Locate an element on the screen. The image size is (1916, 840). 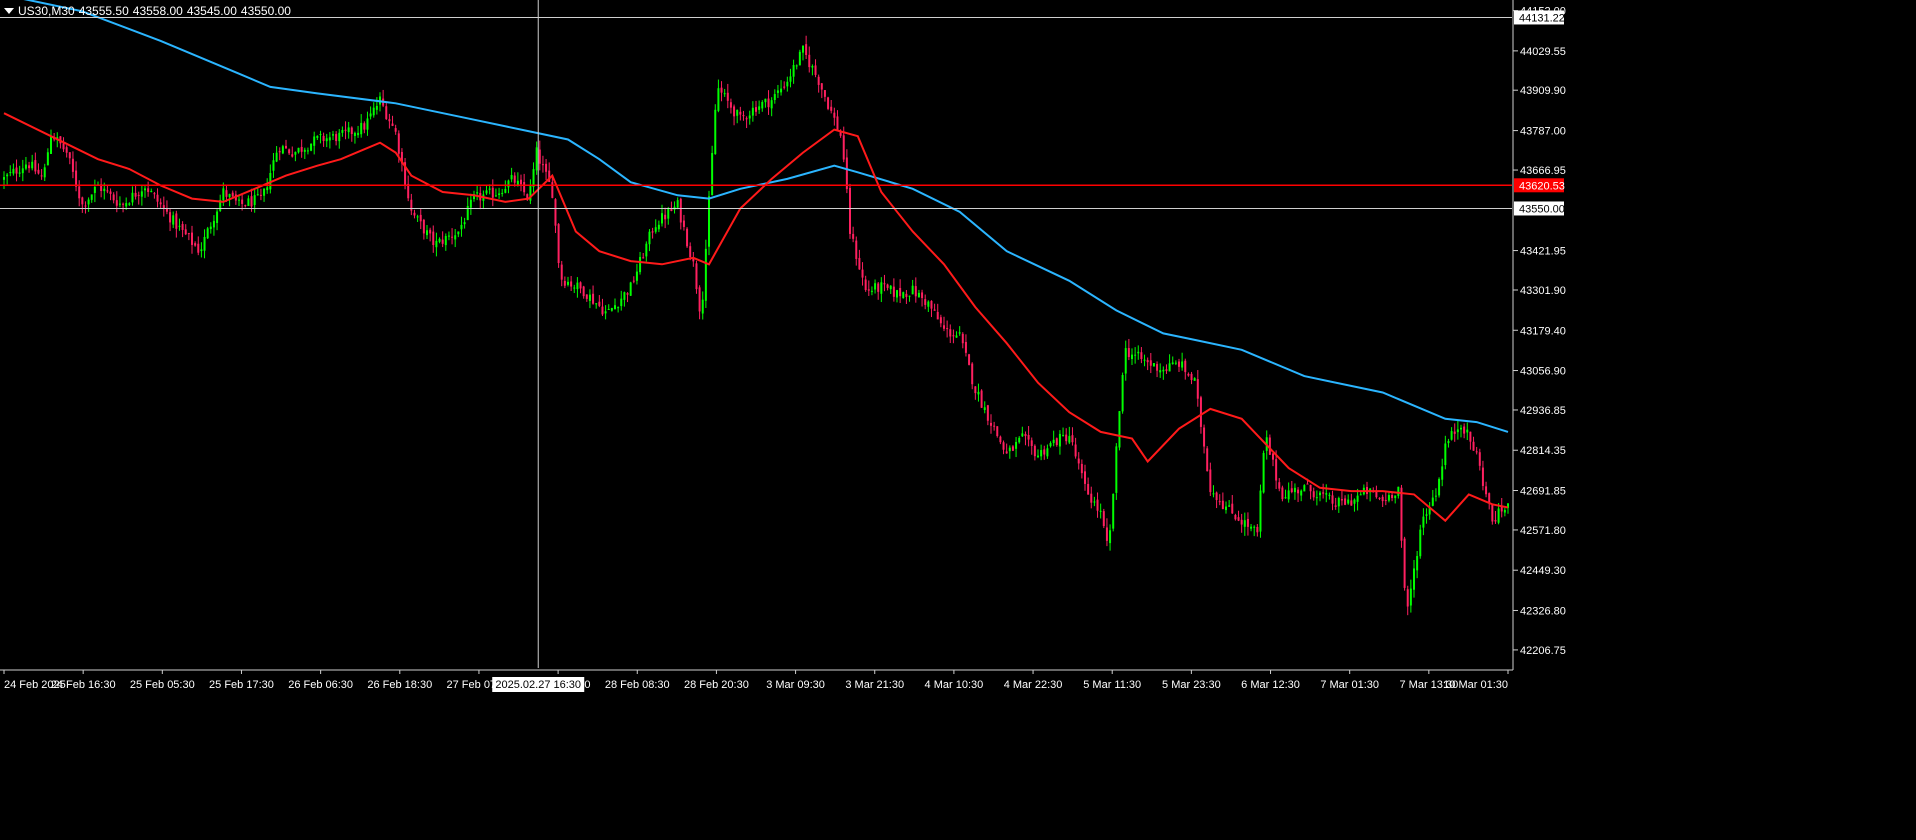
crosshair-price-label: 43550.00 is located at coordinates (1542, 209).